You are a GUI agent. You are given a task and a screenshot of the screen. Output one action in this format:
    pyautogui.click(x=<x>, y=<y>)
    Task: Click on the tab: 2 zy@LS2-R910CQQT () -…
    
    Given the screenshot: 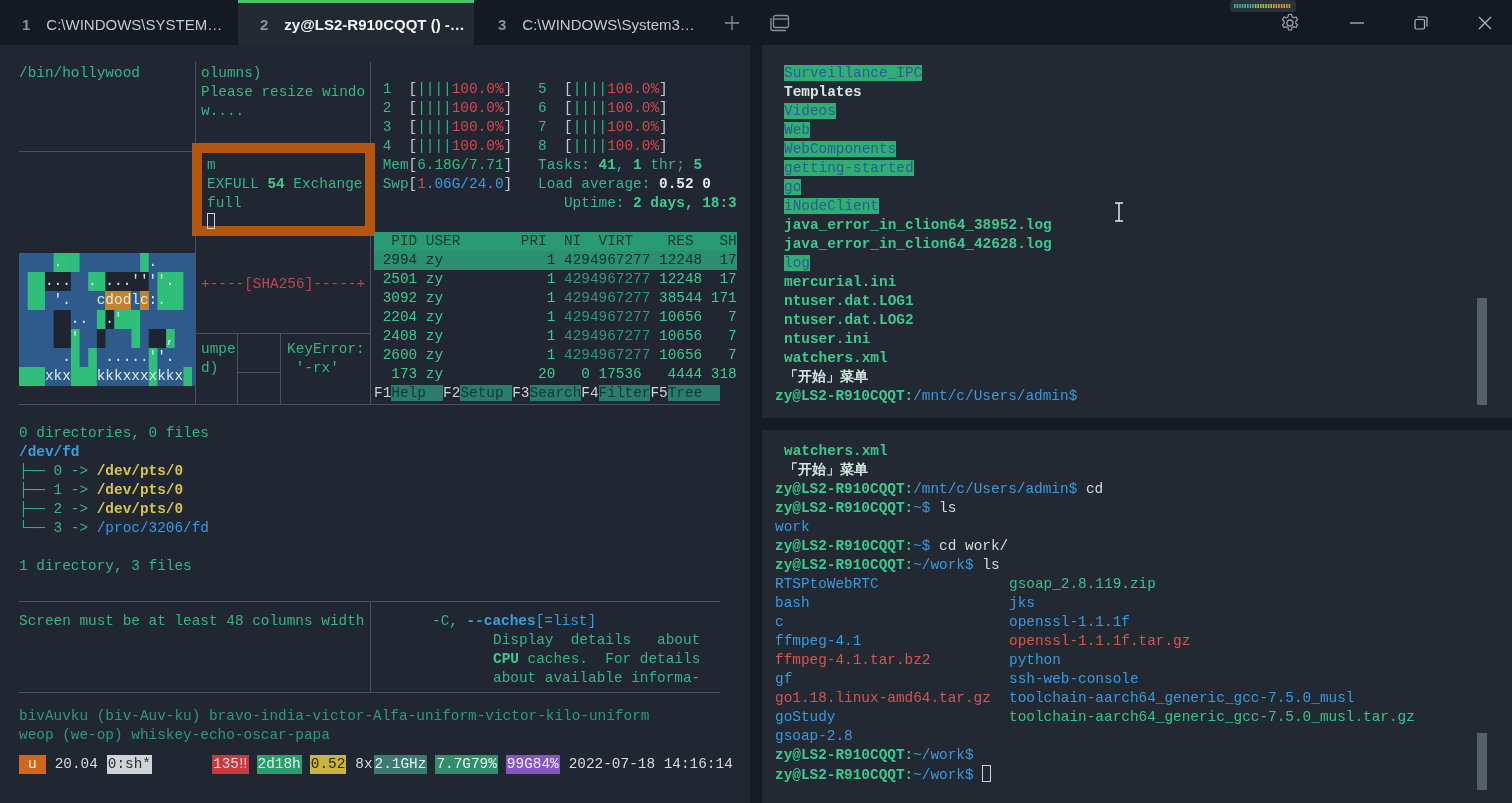 What is the action you would take?
    pyautogui.click(x=356, y=22)
    